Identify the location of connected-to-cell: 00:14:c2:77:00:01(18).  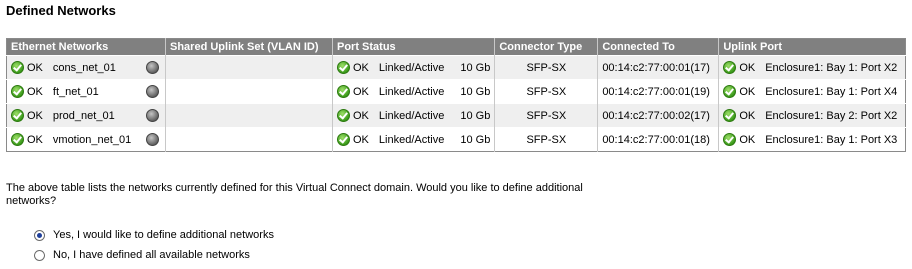
(658, 139).